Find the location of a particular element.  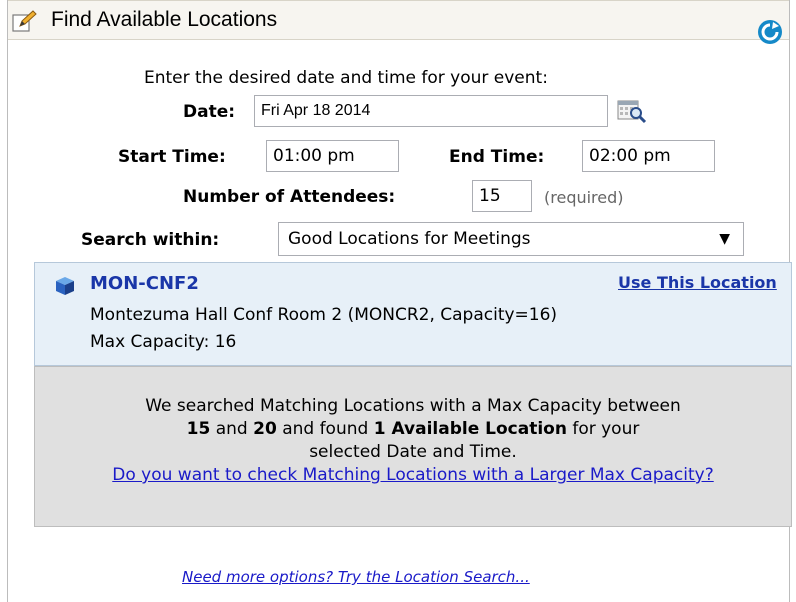

pencil-edit-icon is located at coordinates (24, 21).